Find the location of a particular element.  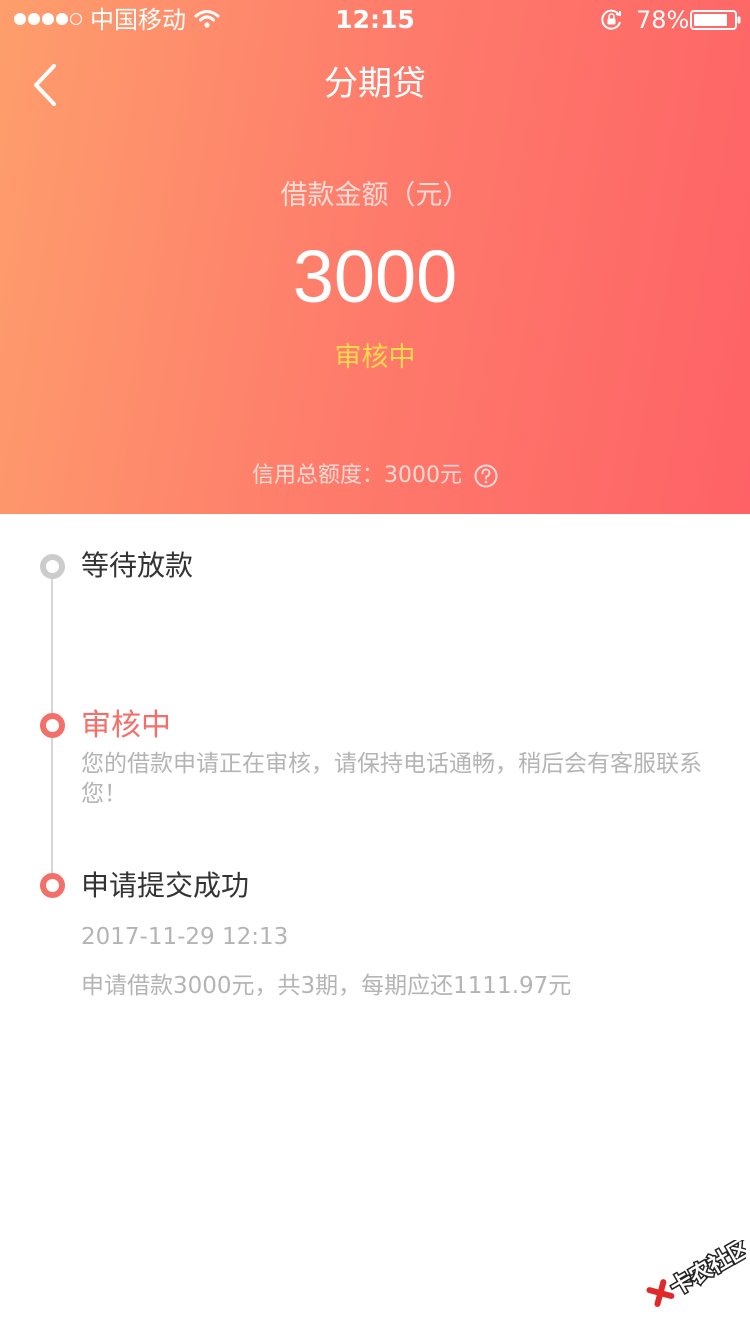

page-title: 分期贷 is located at coordinates (375, 84).